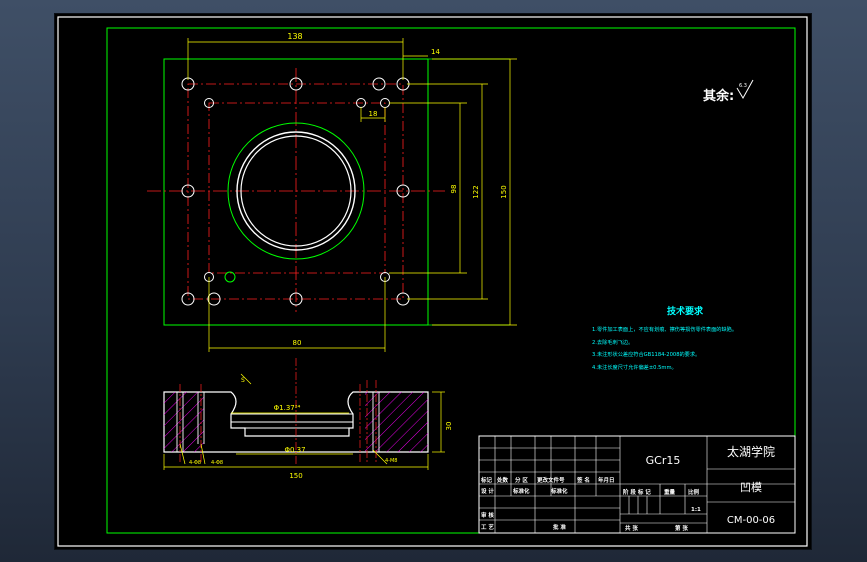 The height and width of the screenshot is (562, 867). What do you see at coordinates (476, 191) in the screenshot?
I see `dim-height-mid: 122` at bounding box center [476, 191].